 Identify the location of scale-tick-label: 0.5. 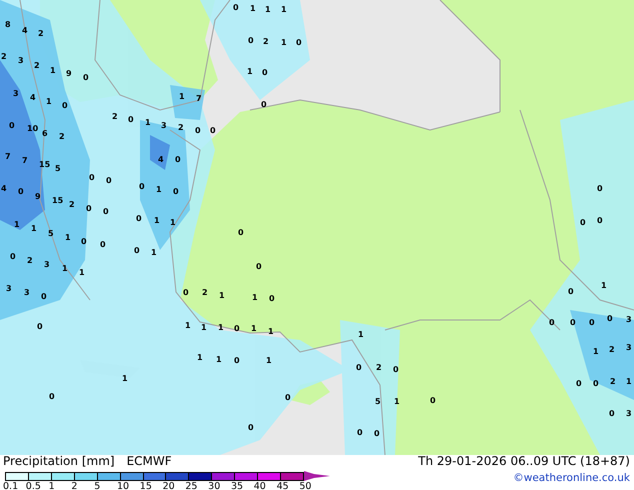
(34, 485).